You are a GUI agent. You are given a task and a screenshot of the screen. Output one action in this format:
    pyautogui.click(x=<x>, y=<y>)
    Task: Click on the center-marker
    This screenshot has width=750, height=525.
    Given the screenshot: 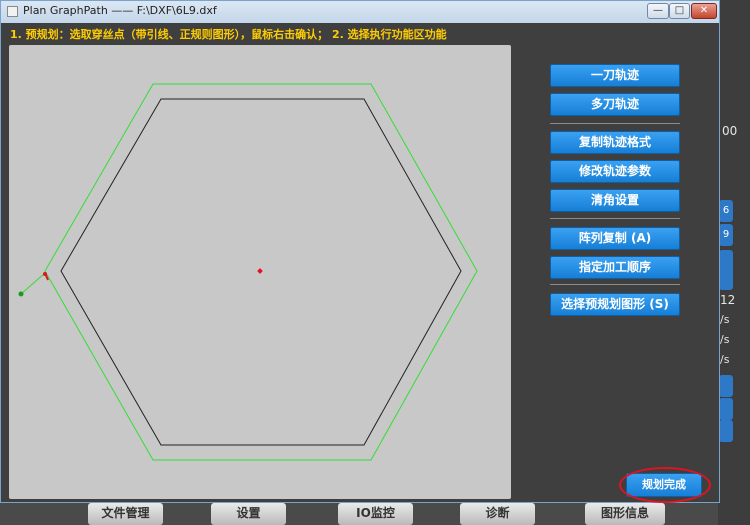 What is the action you would take?
    pyautogui.click(x=260, y=271)
    